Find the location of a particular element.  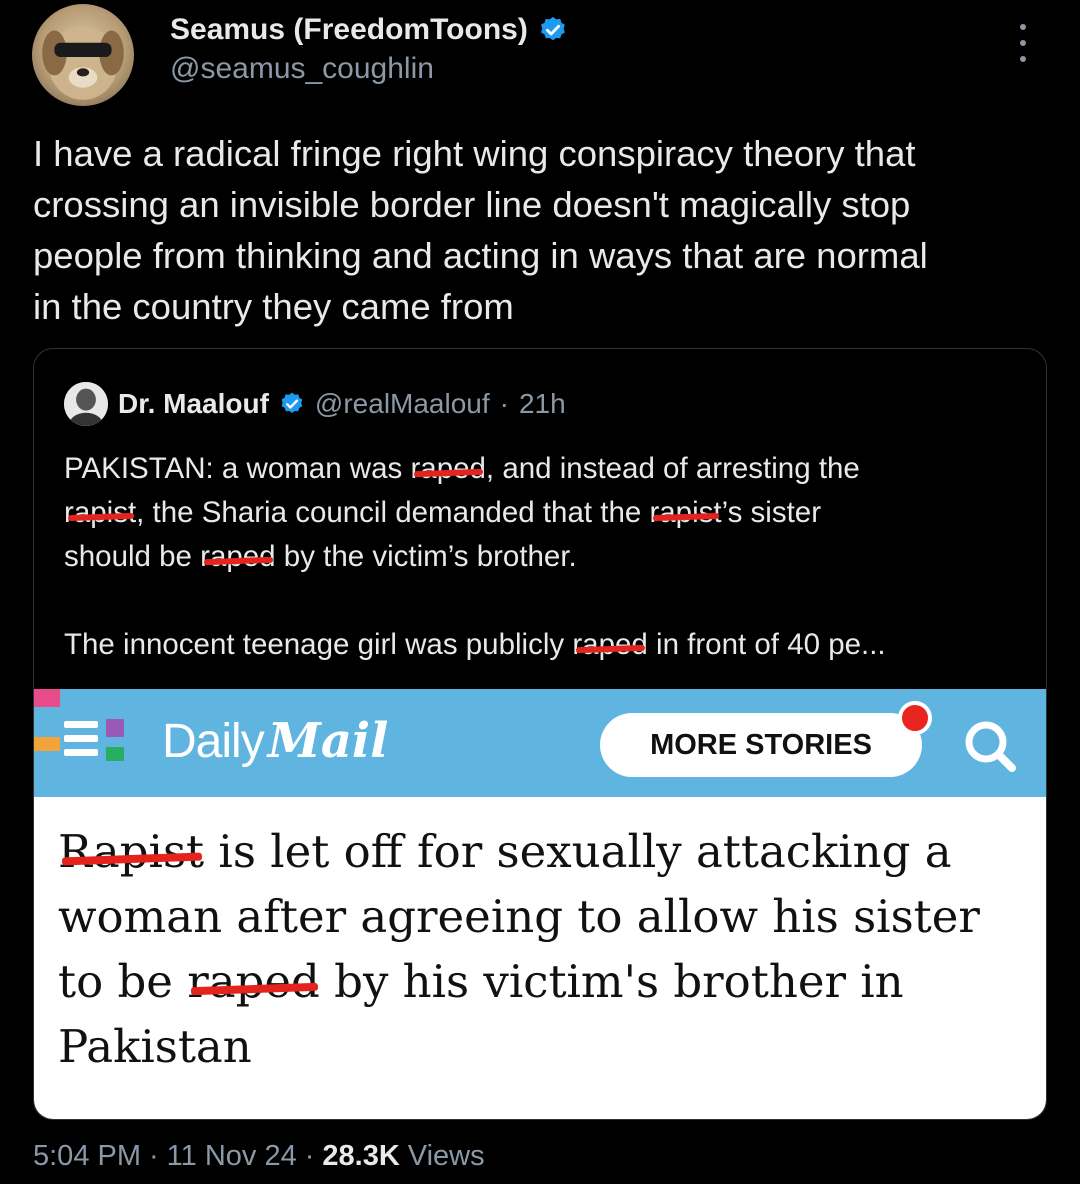

hamburger-menu-icon is located at coordinates (81, 739).